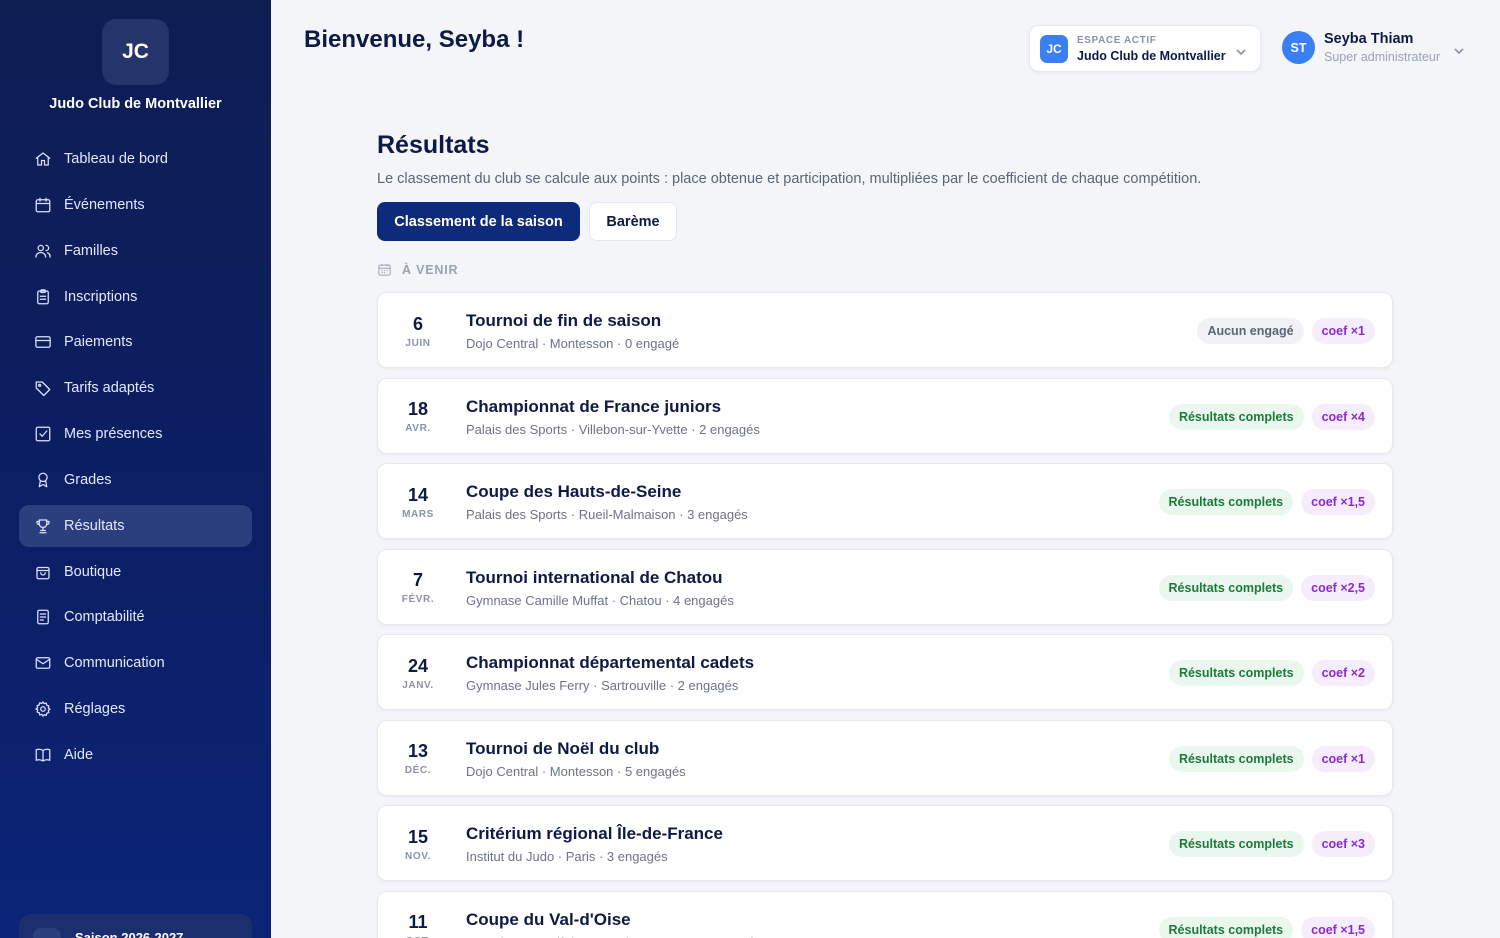 This screenshot has width=1500, height=938. I want to click on event-month: AVR., so click(418, 428).